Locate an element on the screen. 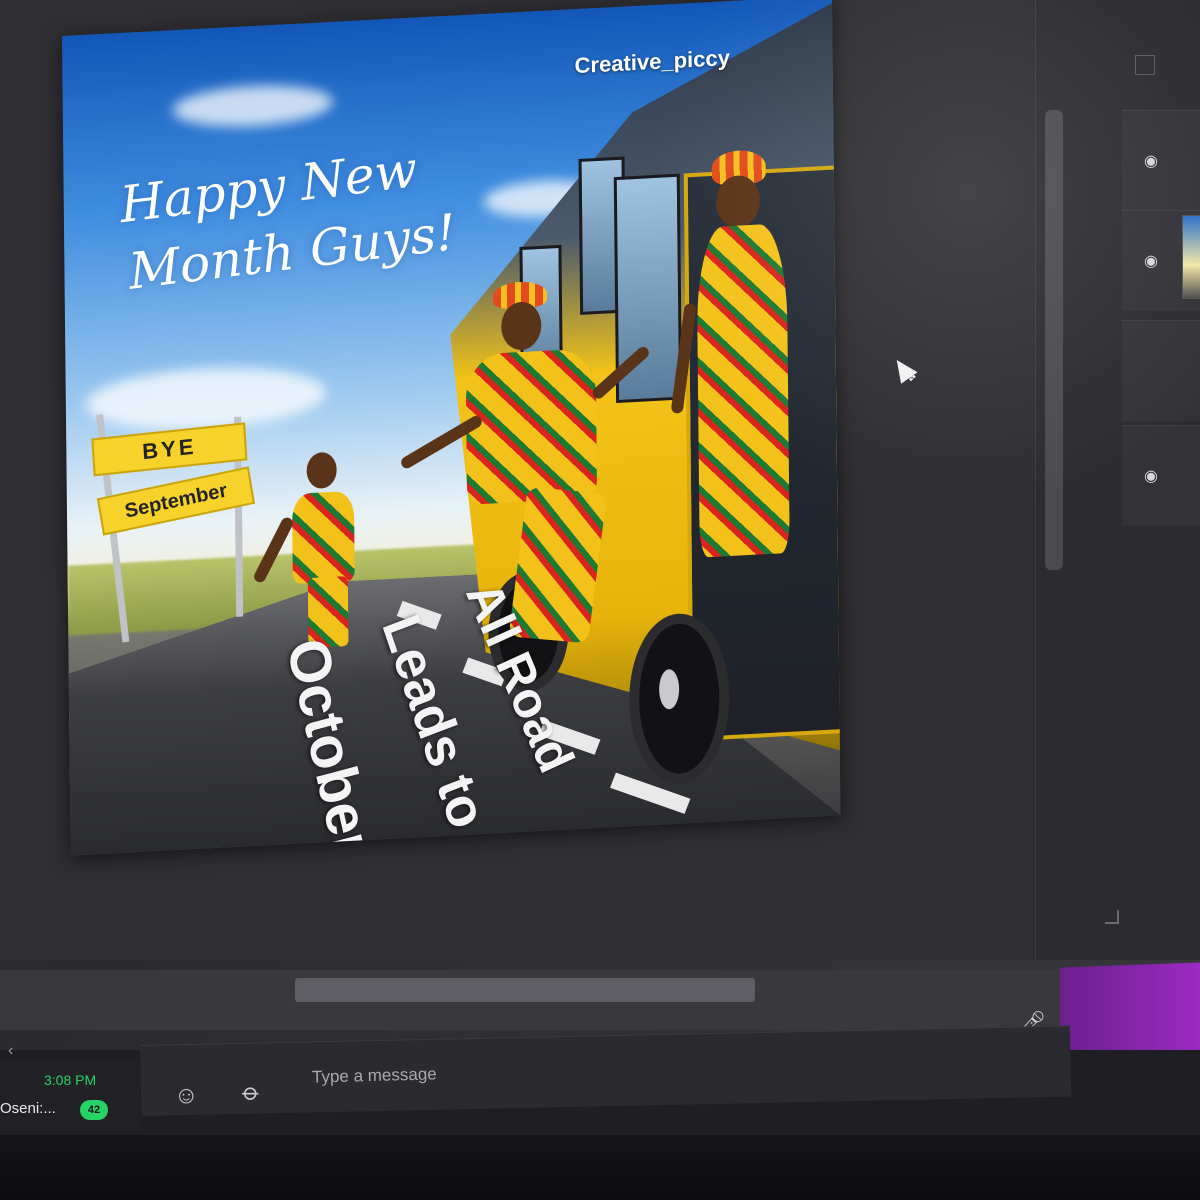 The width and height of the screenshot is (1200, 1200). scroll-left-icon: ‹ is located at coordinates (10, 1051).